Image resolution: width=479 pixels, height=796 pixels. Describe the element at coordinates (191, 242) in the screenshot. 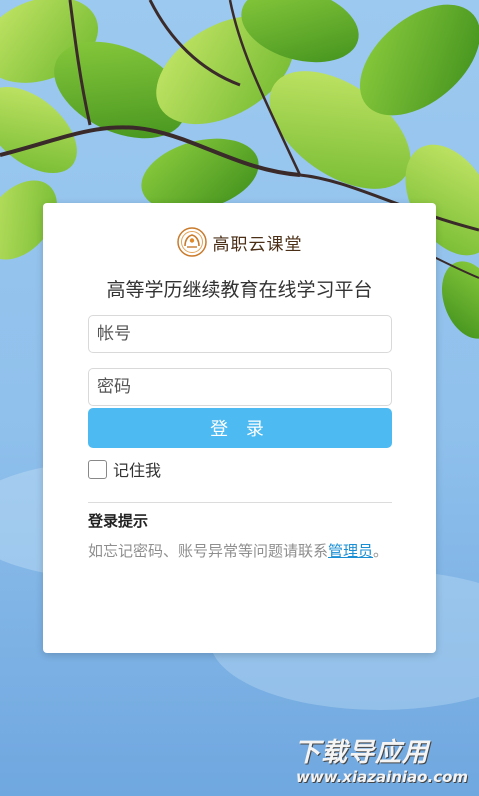

I see `laurel-seal-logo-icon` at that location.